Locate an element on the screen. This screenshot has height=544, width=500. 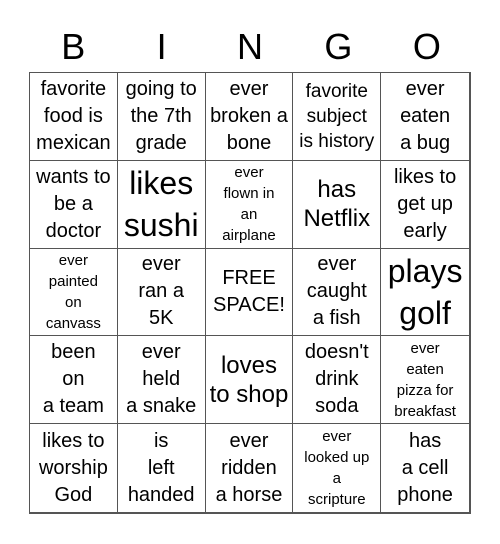
cell-text: is left handed is located at coordinates (161, 467).